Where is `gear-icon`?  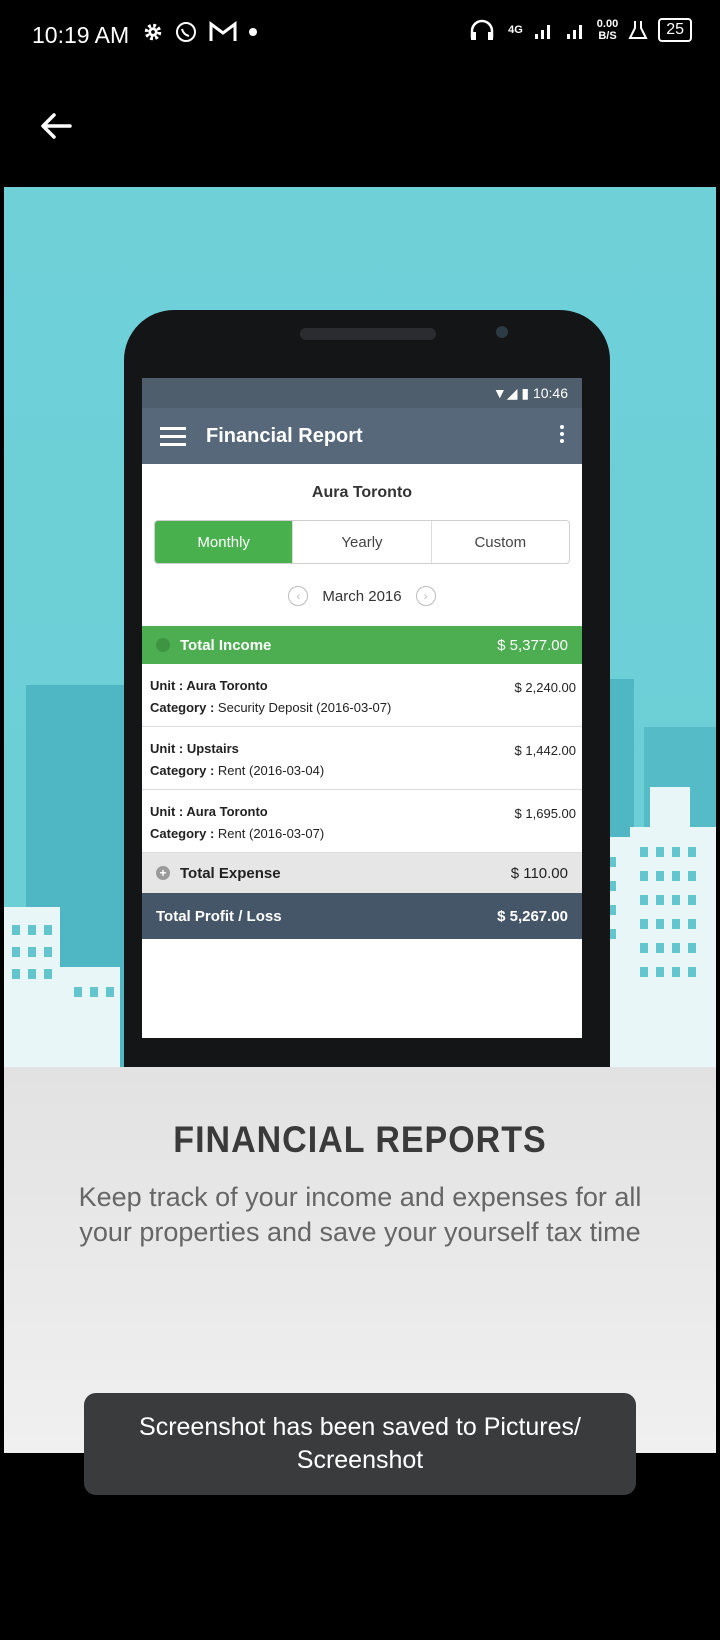 gear-icon is located at coordinates (153, 32).